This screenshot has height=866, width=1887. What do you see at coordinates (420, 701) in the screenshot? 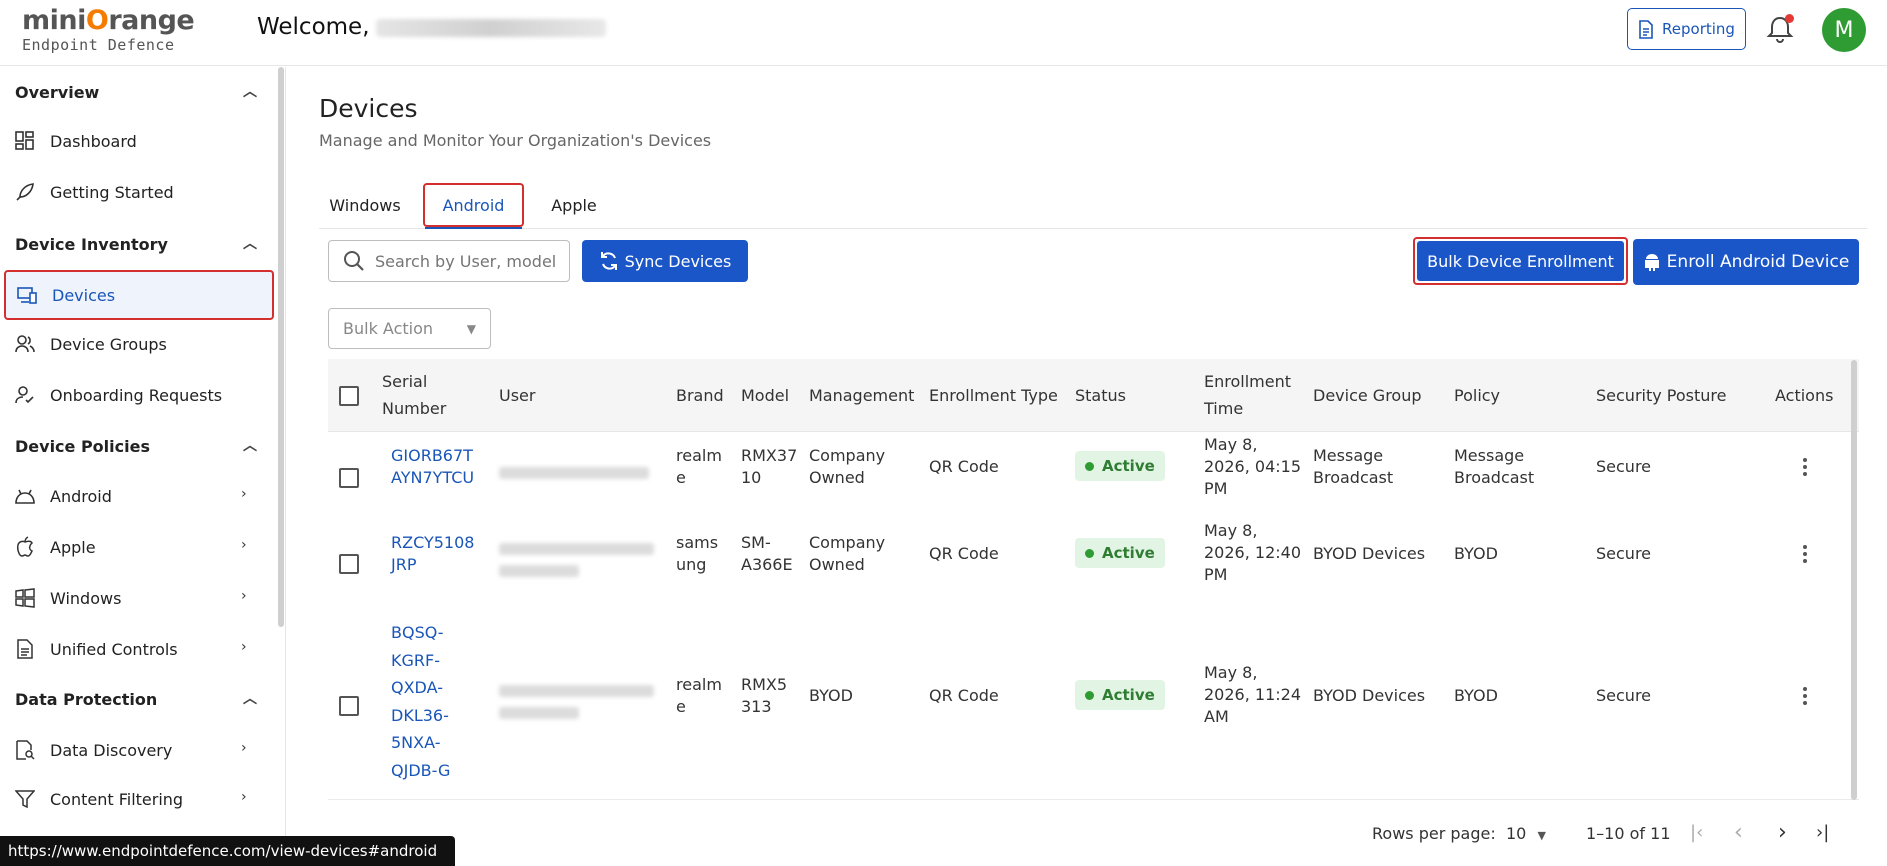
I see `serial-number-link: BQSQ- KGRF- QXDA- DKL36- 5NXA- QJDB-G` at bounding box center [420, 701].